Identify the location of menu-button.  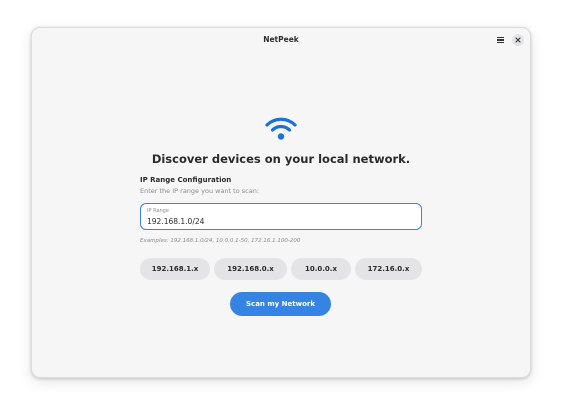
(500, 40).